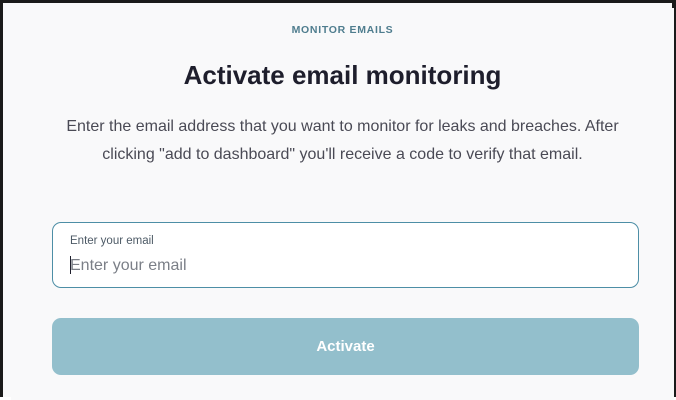 This screenshot has height=400, width=676. I want to click on section-eyebrow: MONITOR EMAILS, so click(342, 30).